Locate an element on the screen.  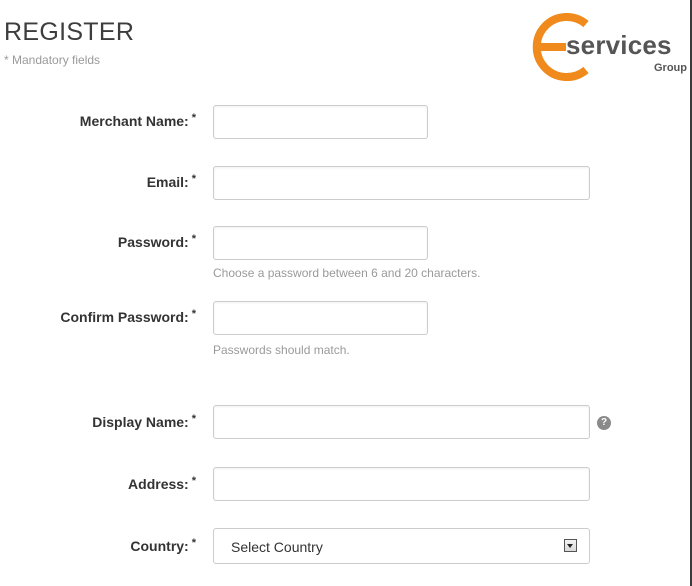
password-label: Password: * is located at coordinates (156, 241).